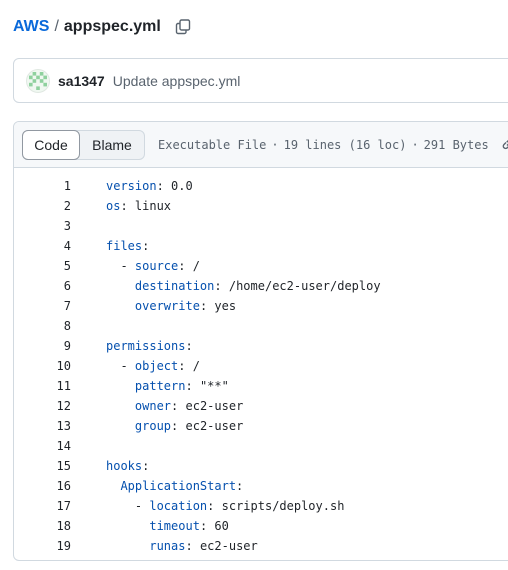  I want to click on line-content: timeout: 60, so click(150, 526).